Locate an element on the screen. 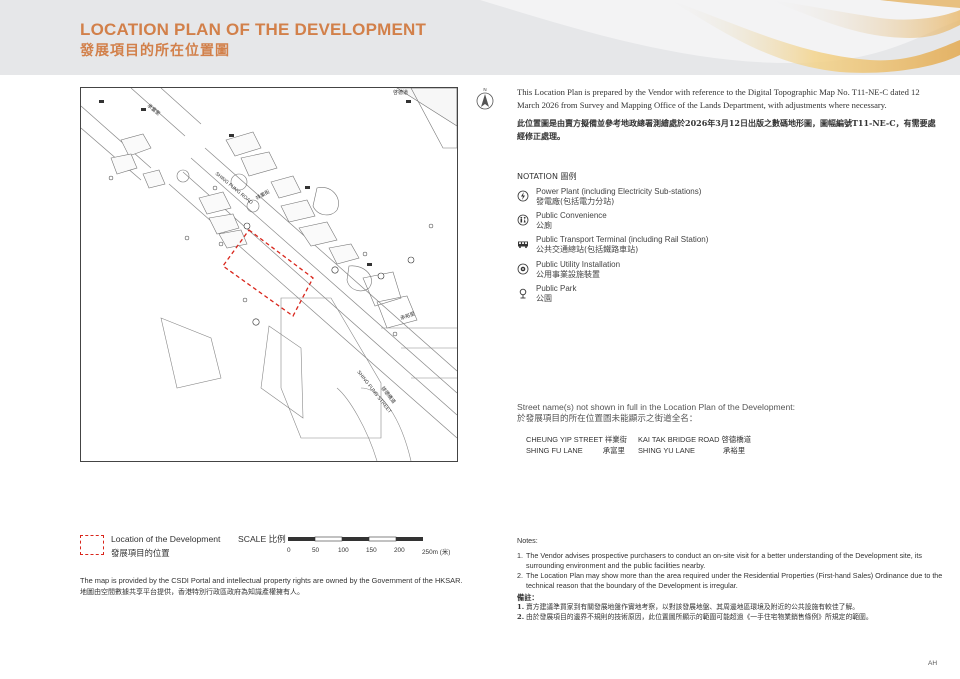 This screenshot has width=960, height=679. notes-title-zh: 備註： is located at coordinates (528, 598).